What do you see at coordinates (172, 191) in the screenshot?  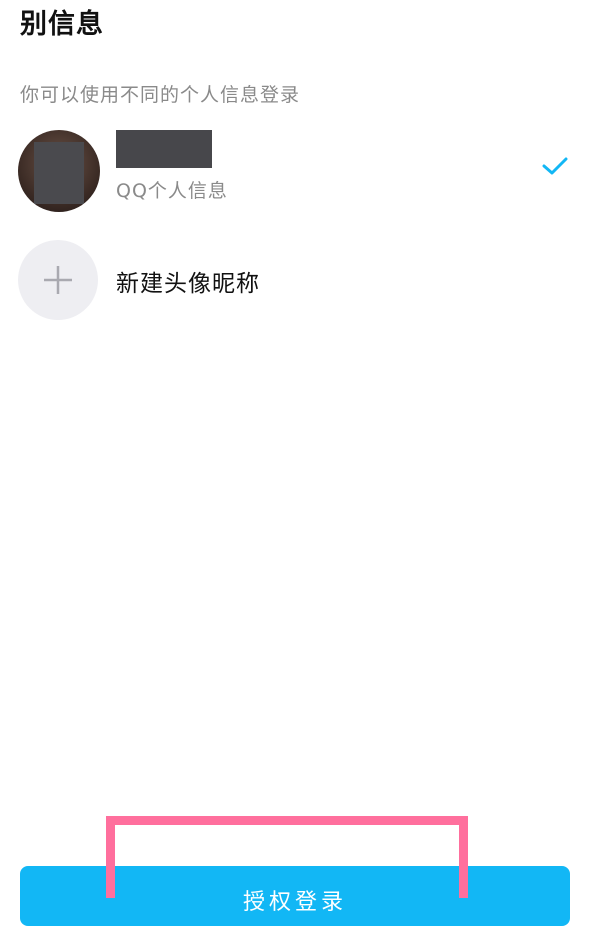 I see `account-description: QQ个人信息` at bounding box center [172, 191].